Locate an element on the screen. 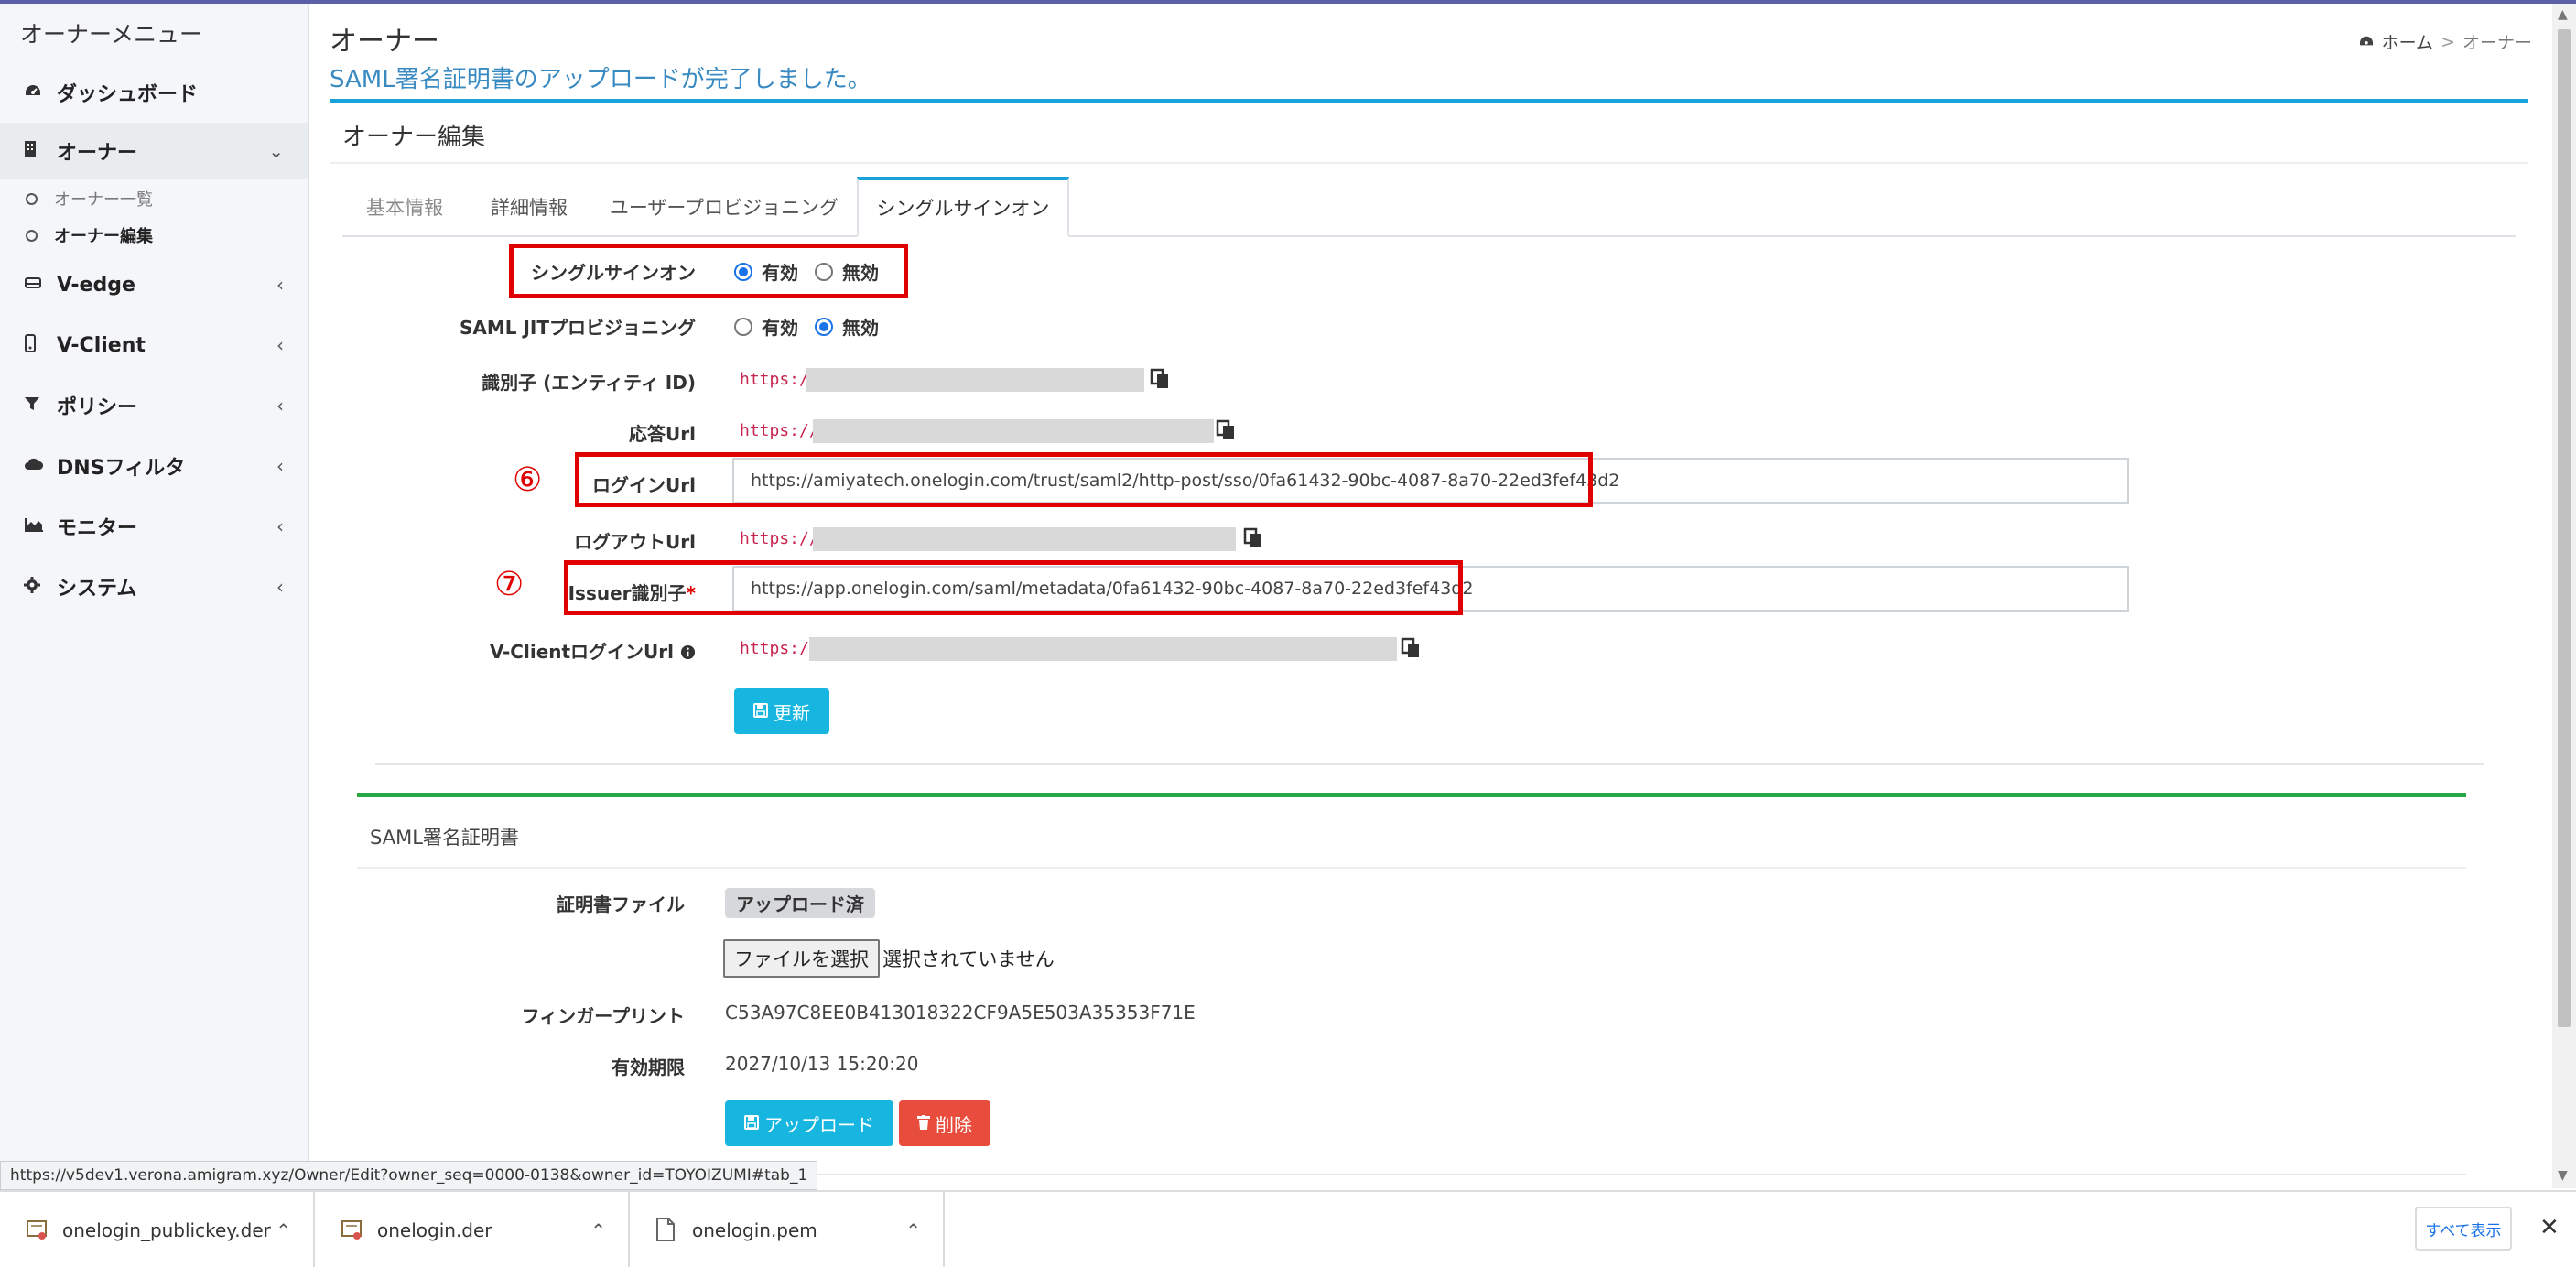 Image resolution: width=2576 pixels, height=1267 pixels. sidebar-subitem-owner-list: オーナー一覧 is located at coordinates (90, 199).